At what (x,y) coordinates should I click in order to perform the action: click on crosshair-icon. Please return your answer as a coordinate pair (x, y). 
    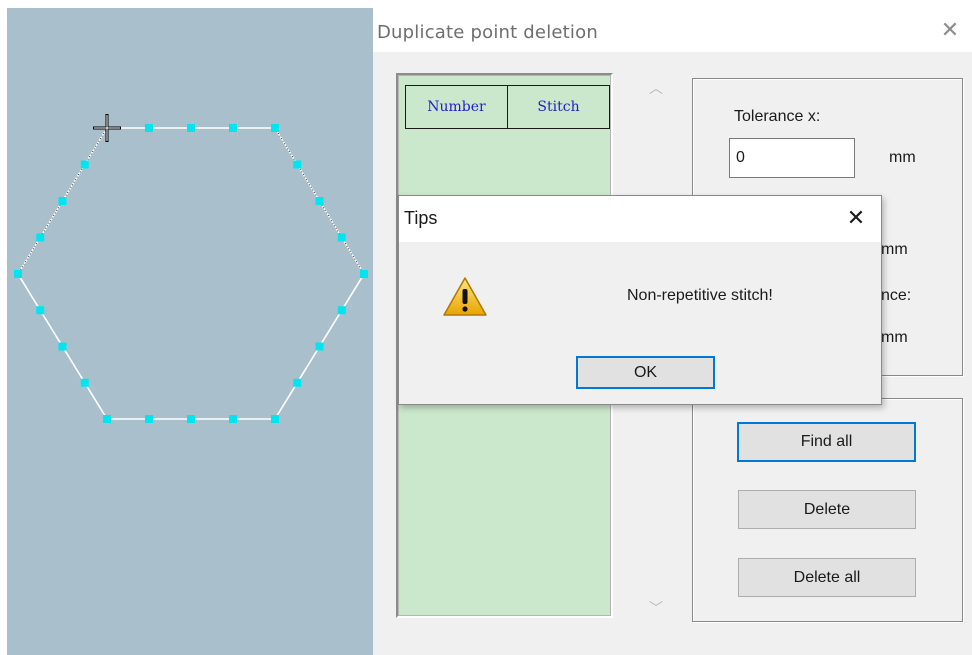
    Looking at the image, I should click on (107, 128).